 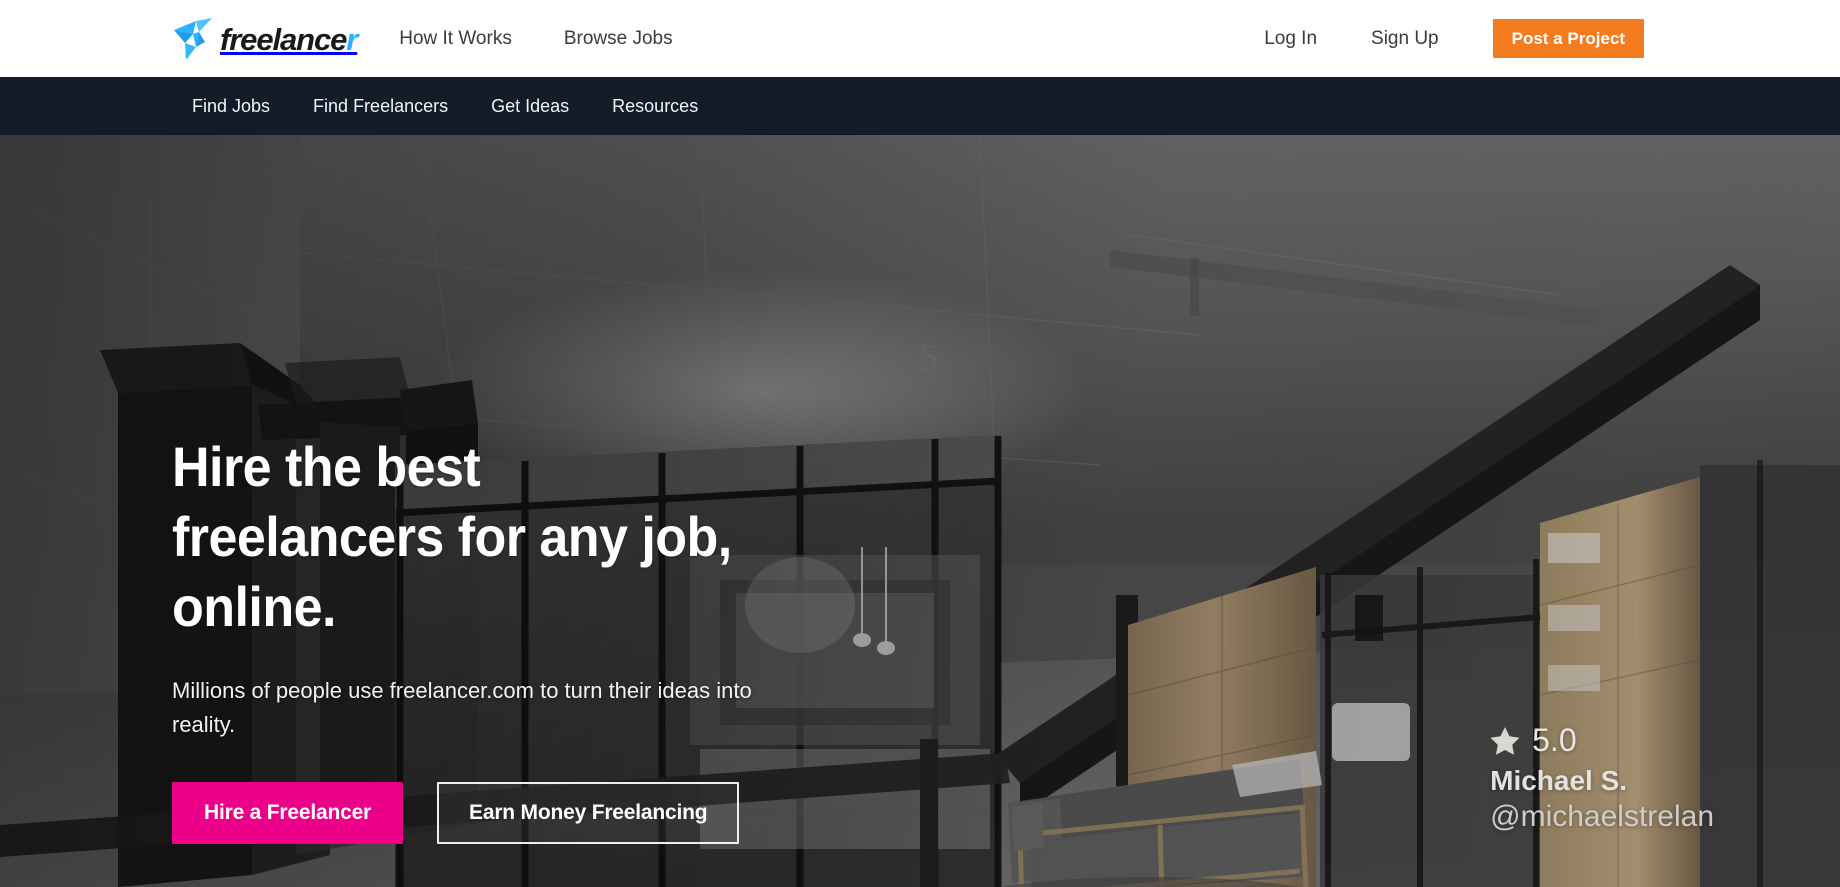 I want to click on rating-value: 5.0, so click(x=1554, y=740).